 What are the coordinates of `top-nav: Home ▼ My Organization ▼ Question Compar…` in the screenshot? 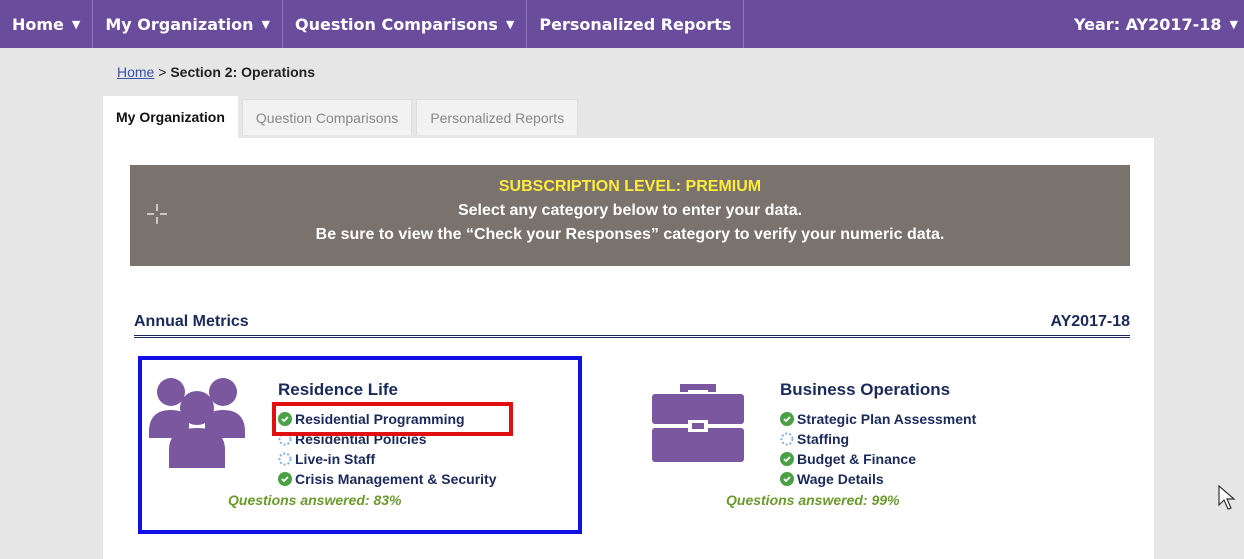 It's located at (622, 24).